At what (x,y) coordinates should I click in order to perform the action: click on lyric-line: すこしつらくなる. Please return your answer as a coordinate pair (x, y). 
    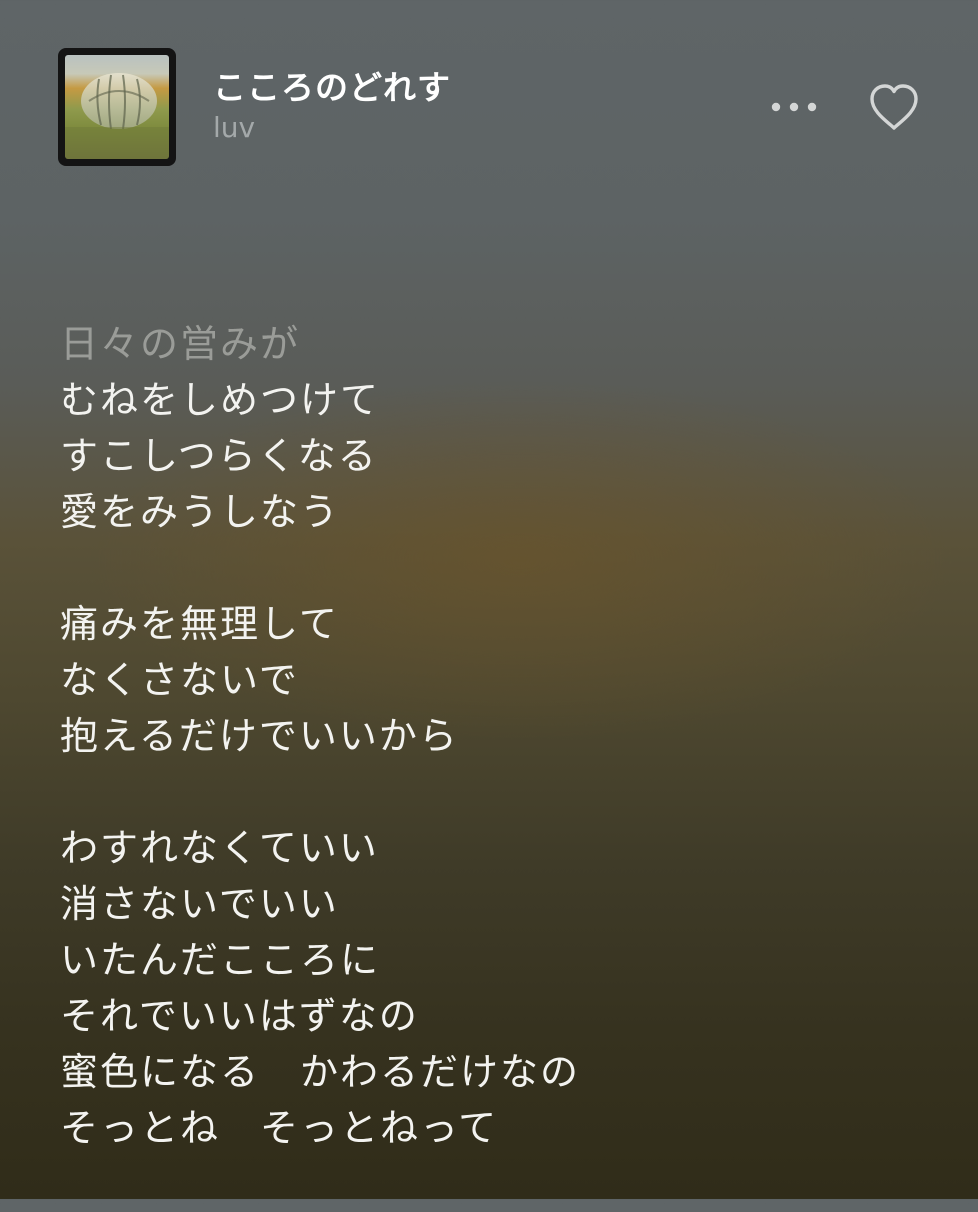
    Looking at the image, I should click on (490, 456).